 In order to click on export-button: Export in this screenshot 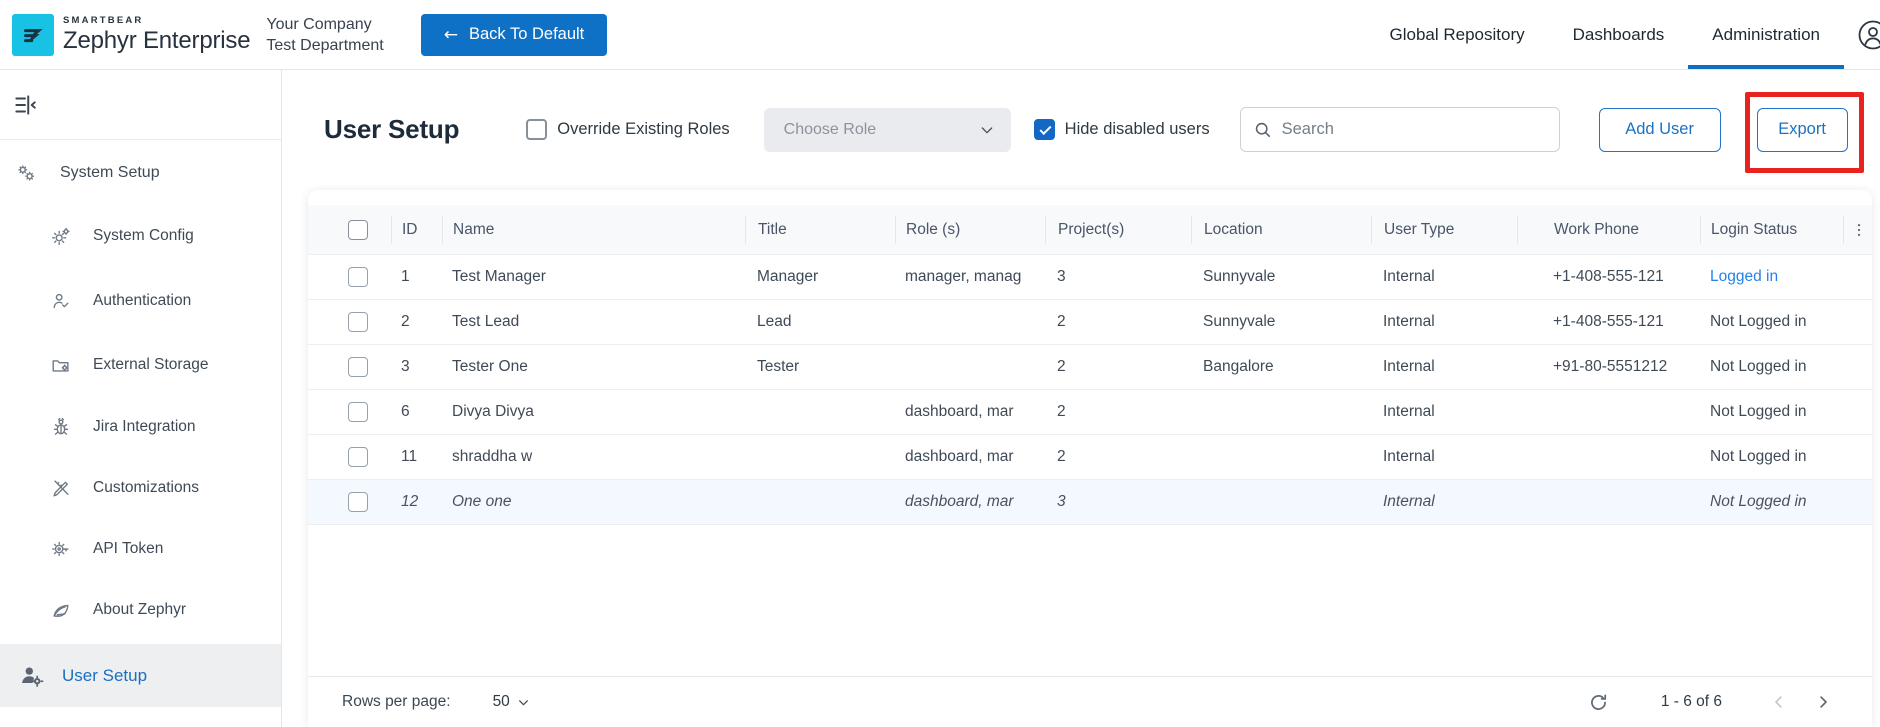, I will do `click(1802, 129)`.